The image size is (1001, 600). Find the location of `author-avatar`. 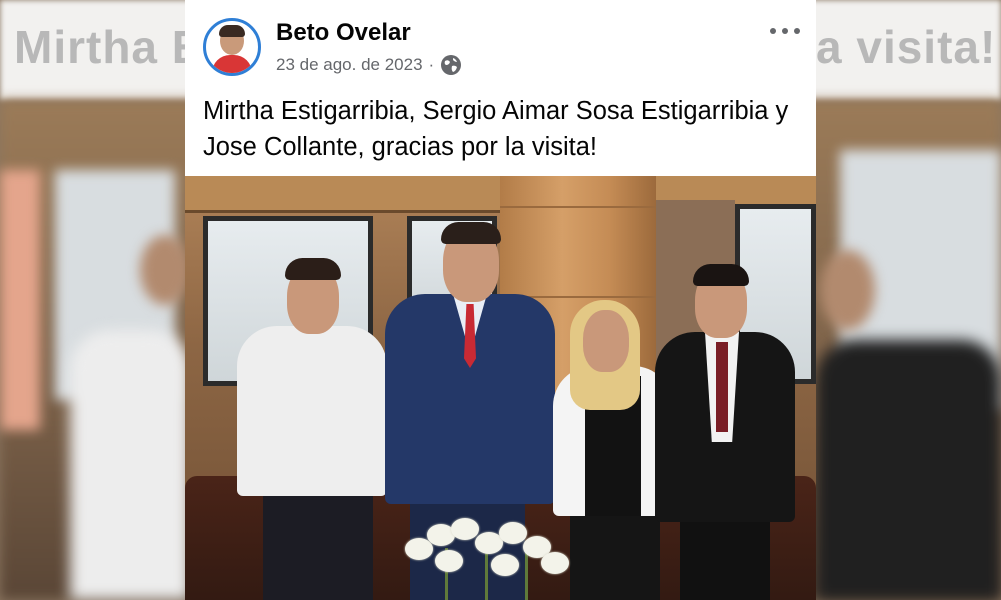

author-avatar is located at coordinates (232, 47).